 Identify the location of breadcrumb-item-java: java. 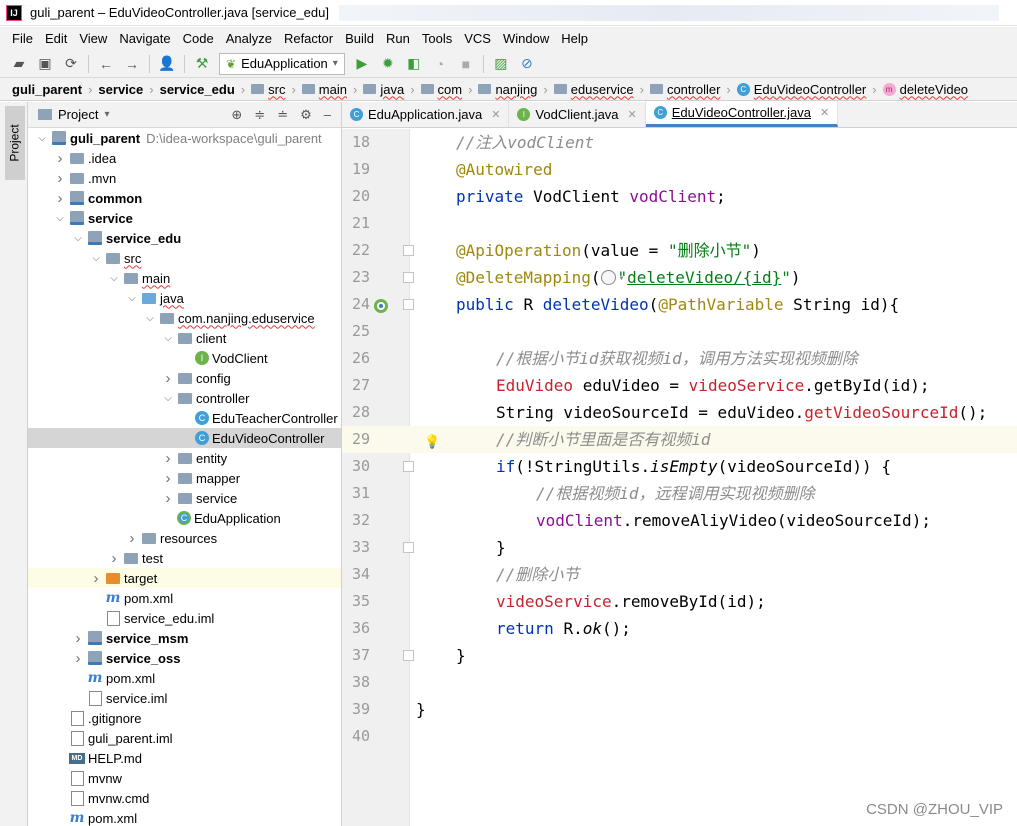
(383, 89).